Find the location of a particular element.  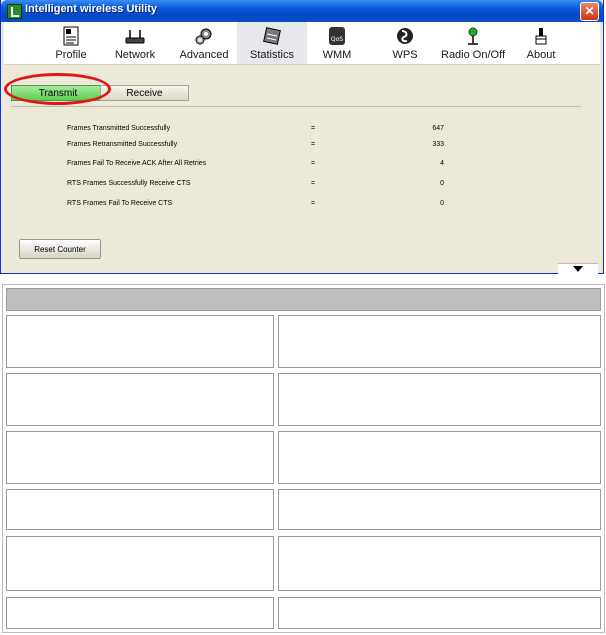

close-button: ✕ is located at coordinates (589, 11).